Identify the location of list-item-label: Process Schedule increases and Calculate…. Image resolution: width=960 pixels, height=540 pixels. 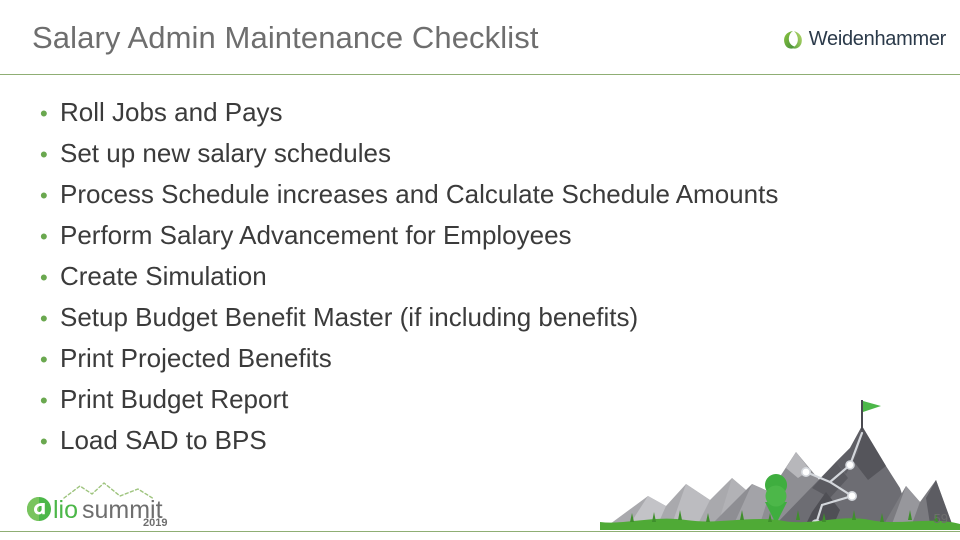
(419, 194).